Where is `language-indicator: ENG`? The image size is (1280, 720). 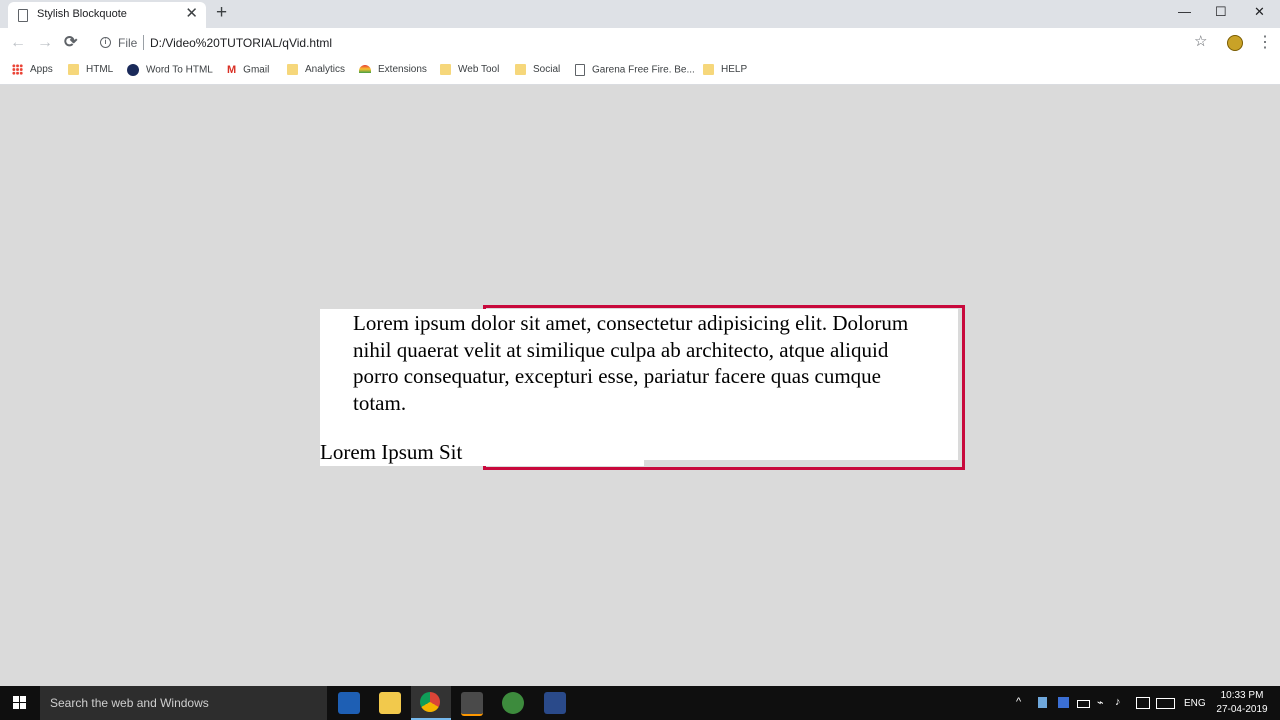 language-indicator: ENG is located at coordinates (1195, 703).